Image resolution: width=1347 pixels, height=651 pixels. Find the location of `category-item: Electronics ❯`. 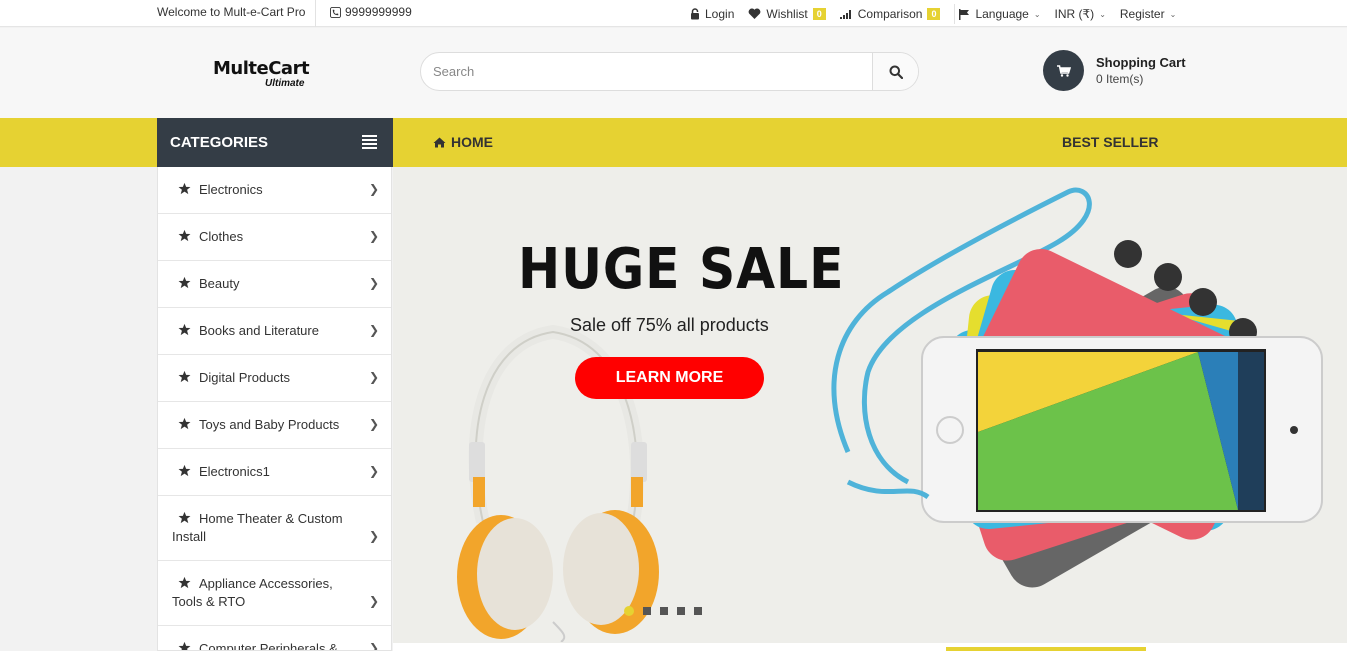

category-item: Electronics ❯ is located at coordinates (274, 190).